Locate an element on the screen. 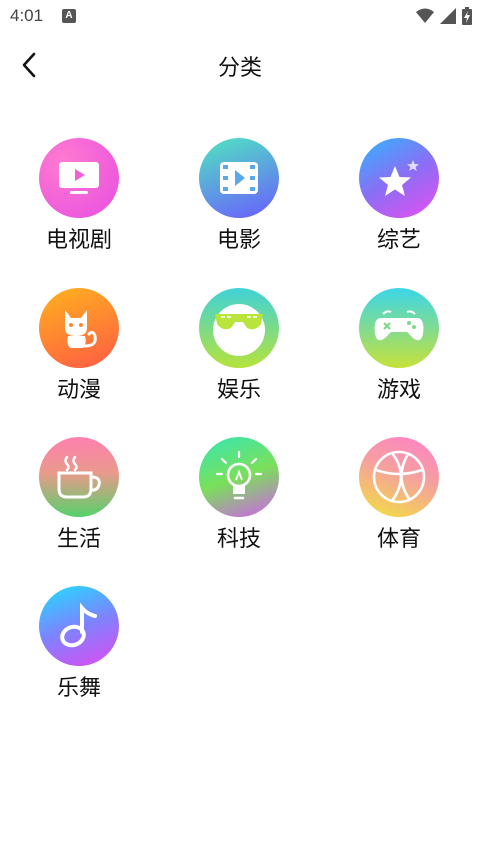 The width and height of the screenshot is (480, 853). category-anime: 动漫 is located at coordinates (79, 353).